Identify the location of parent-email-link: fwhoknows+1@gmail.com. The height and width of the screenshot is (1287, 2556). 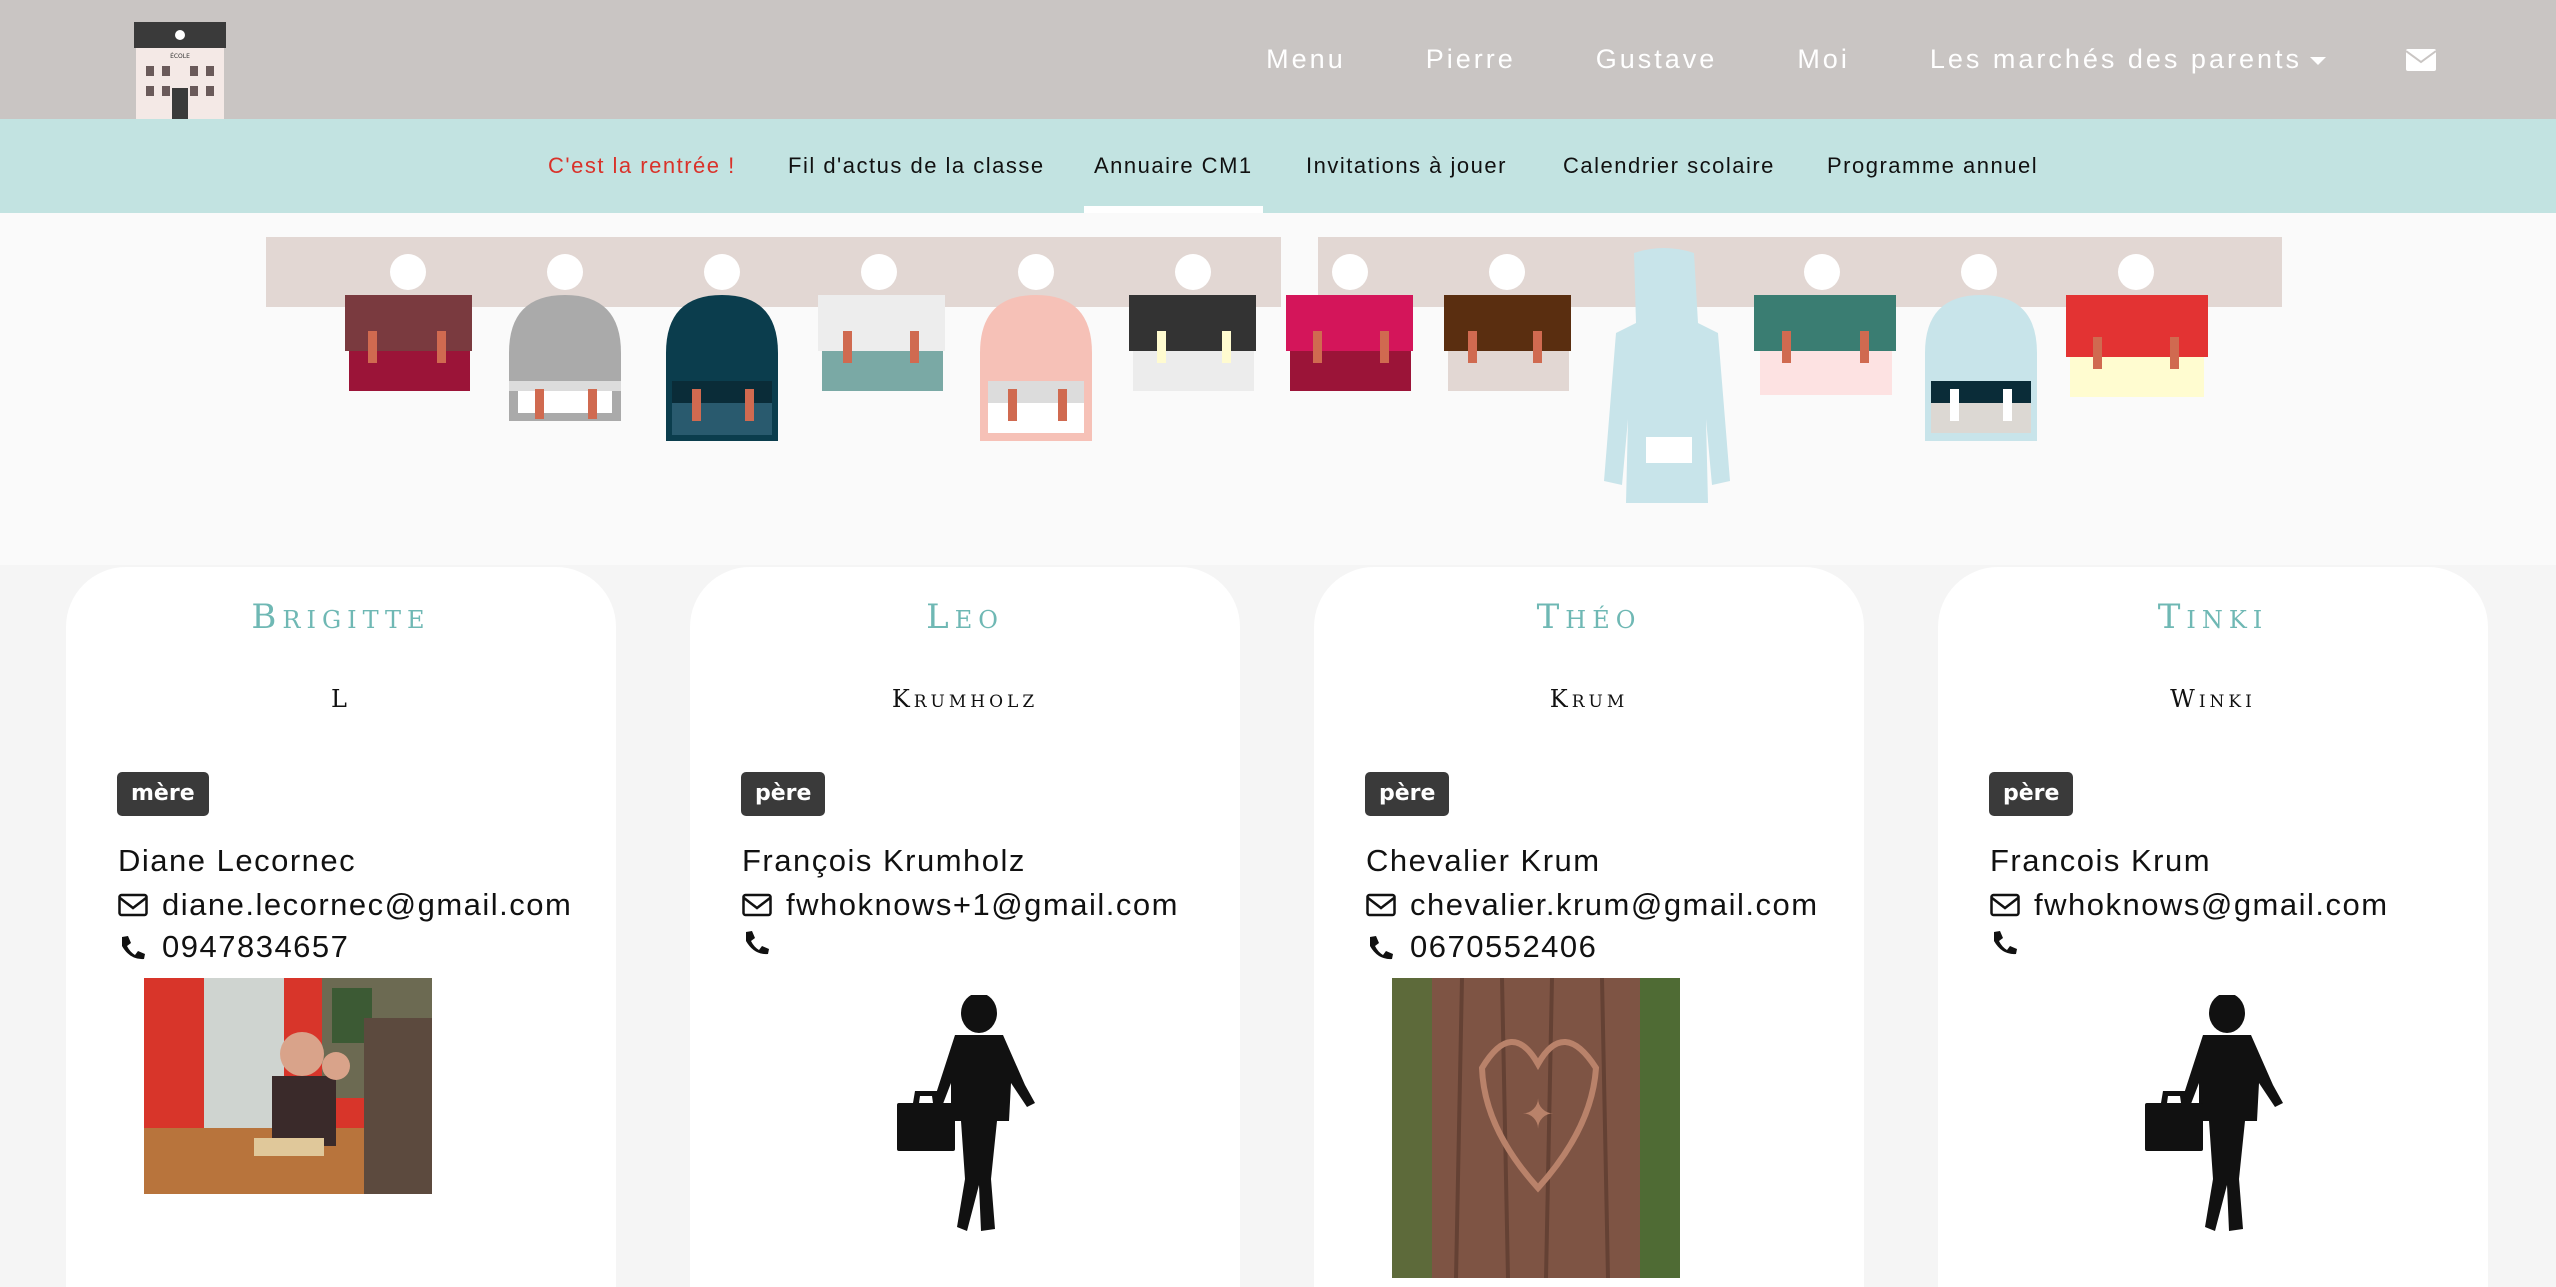
(982, 905).